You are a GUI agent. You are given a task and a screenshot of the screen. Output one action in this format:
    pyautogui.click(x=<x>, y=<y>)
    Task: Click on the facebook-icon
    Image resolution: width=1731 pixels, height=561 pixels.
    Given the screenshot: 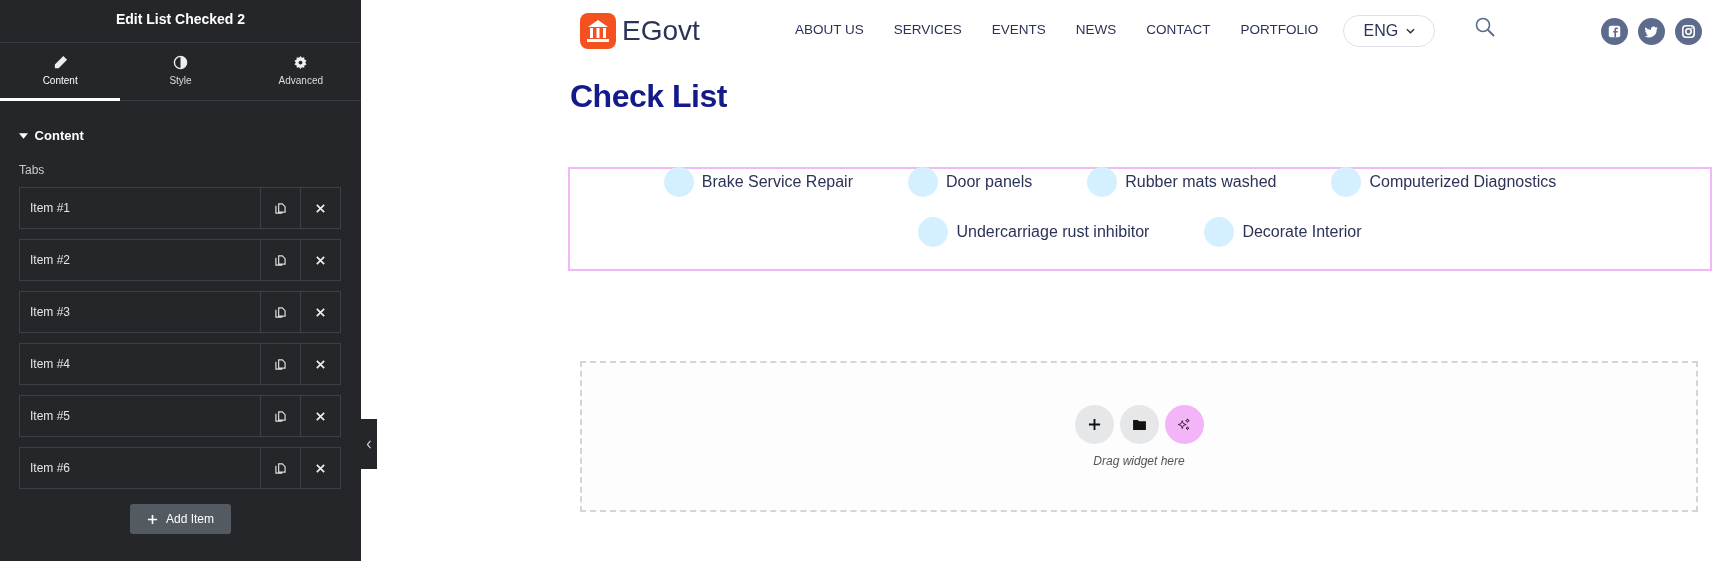 What is the action you would take?
    pyautogui.click(x=1614, y=31)
    